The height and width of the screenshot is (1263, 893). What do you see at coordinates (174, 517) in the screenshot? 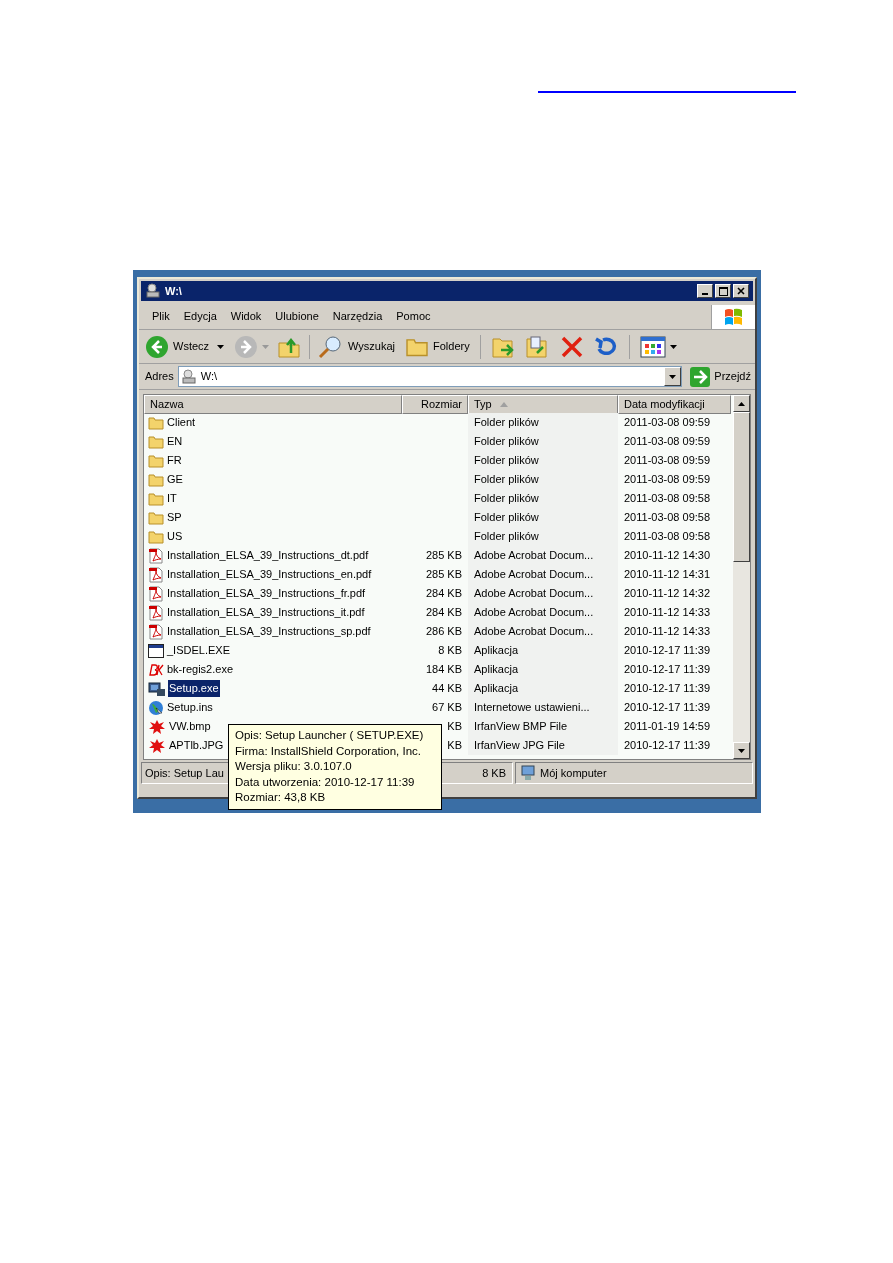
I see `file-name: SP` at bounding box center [174, 517].